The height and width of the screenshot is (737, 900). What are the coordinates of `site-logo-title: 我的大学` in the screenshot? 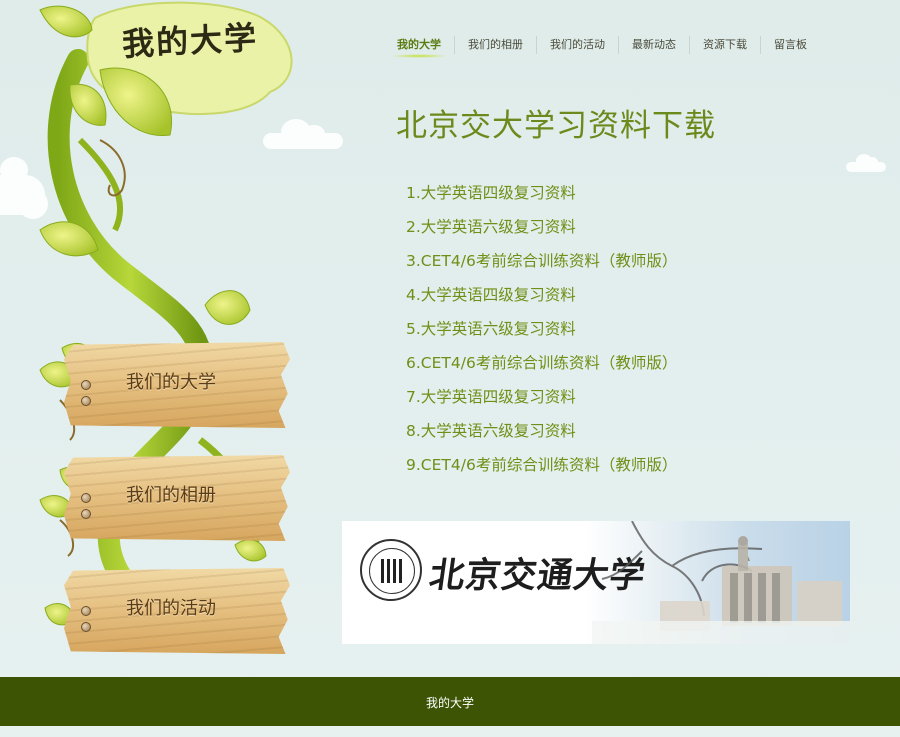 It's located at (190, 41).